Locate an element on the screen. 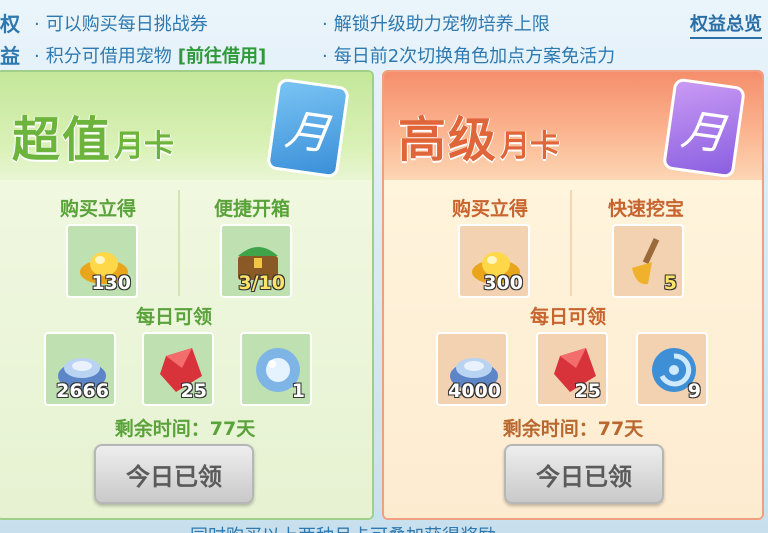  reward-qty: 300 is located at coordinates (503, 283).